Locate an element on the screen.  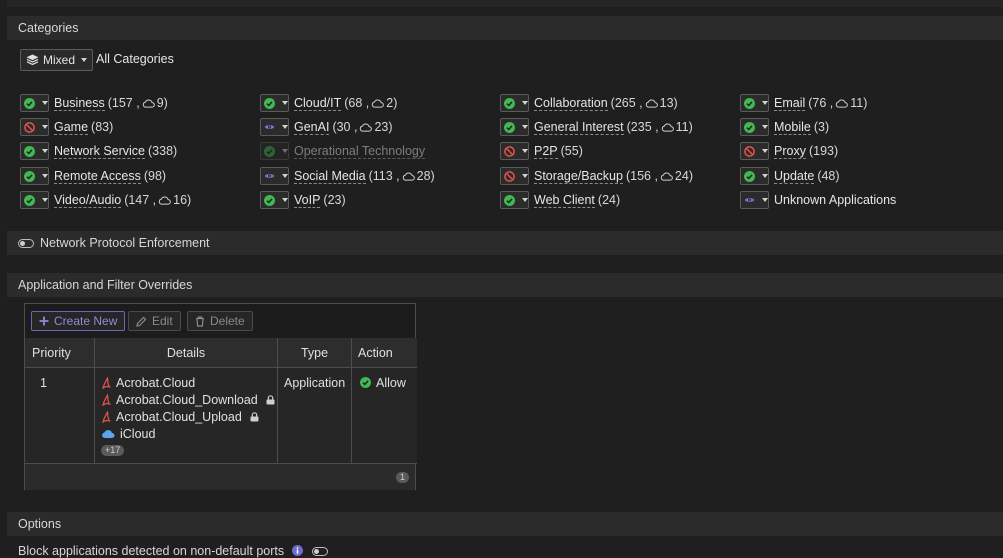
category-name: Proxy is located at coordinates (790, 151).